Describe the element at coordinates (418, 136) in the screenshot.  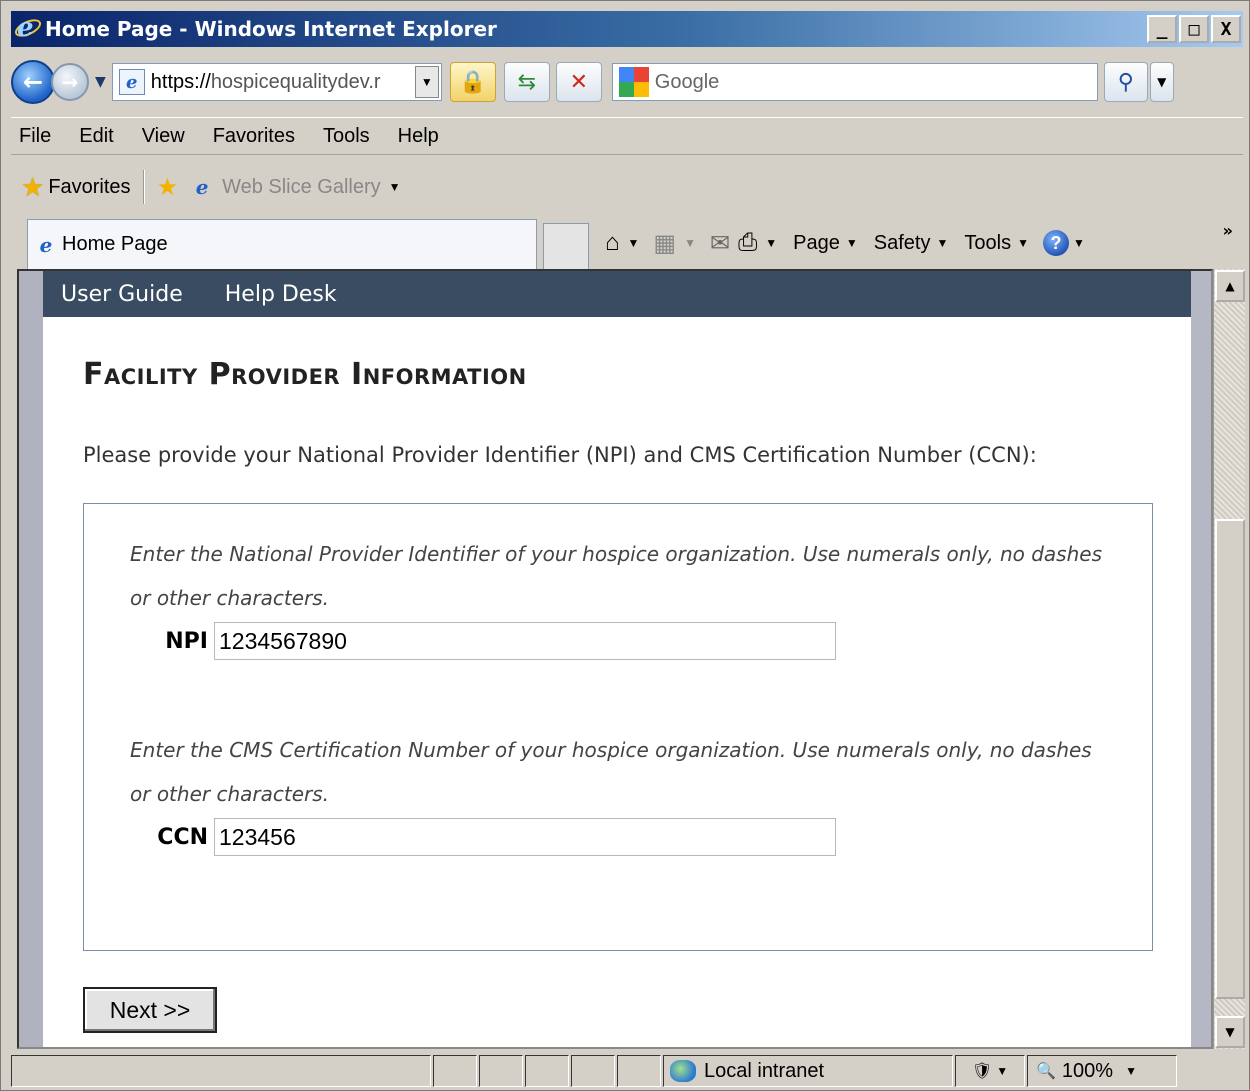
I see `menu-help: Help` at that location.